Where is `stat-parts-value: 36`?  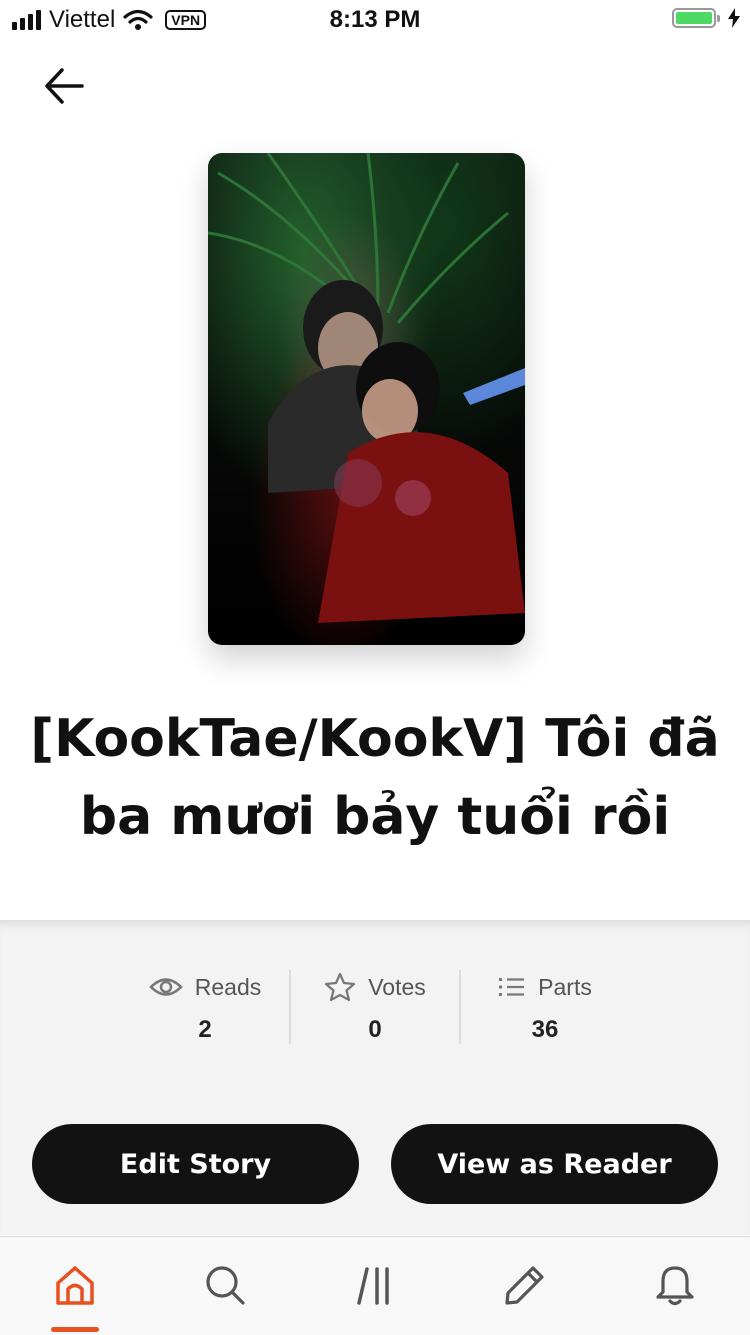
stat-parts-value: 36 is located at coordinates (545, 1029).